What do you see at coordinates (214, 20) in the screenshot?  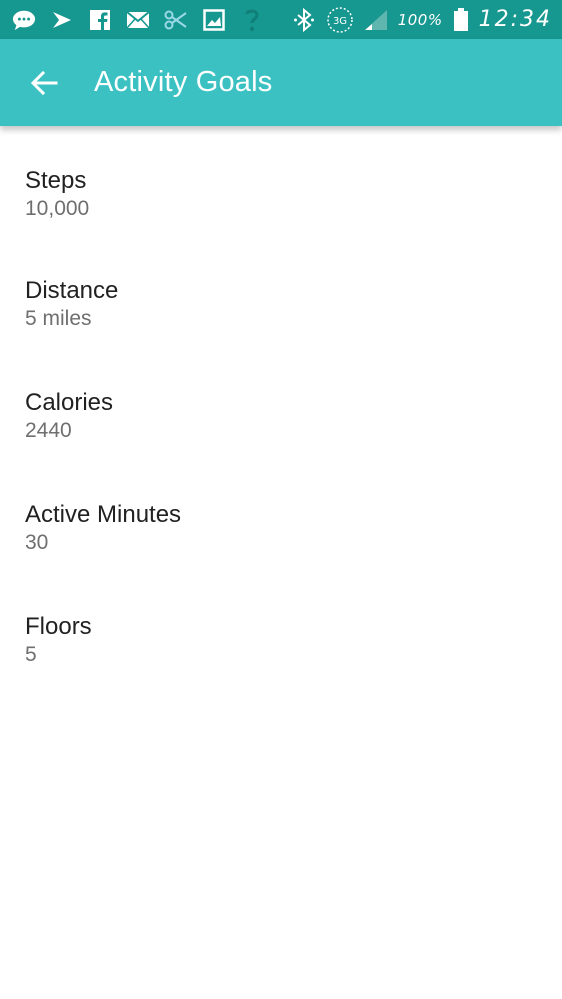 I see `gallery-icon` at bounding box center [214, 20].